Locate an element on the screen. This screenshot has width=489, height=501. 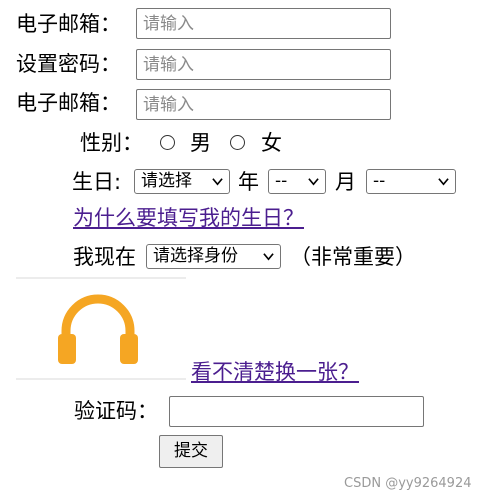
captcha-bottom-border is located at coordinates (101, 379).